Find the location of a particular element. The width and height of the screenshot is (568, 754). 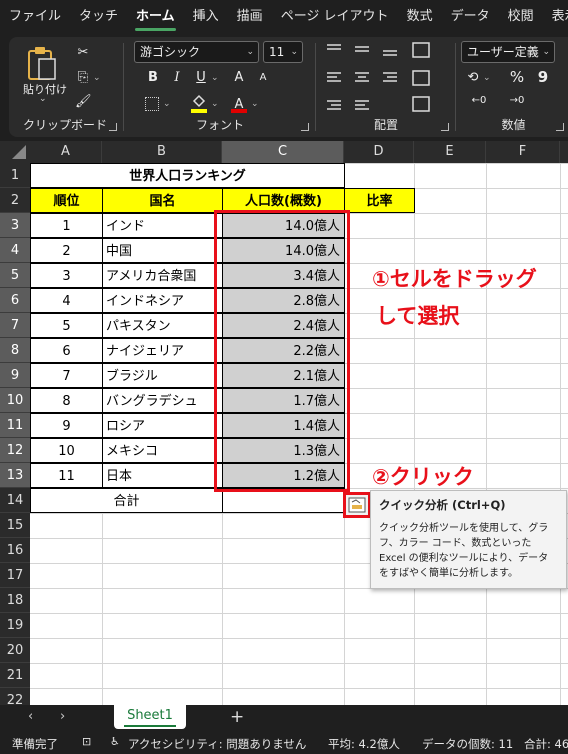

rank-cell: 4 is located at coordinates (66, 300).